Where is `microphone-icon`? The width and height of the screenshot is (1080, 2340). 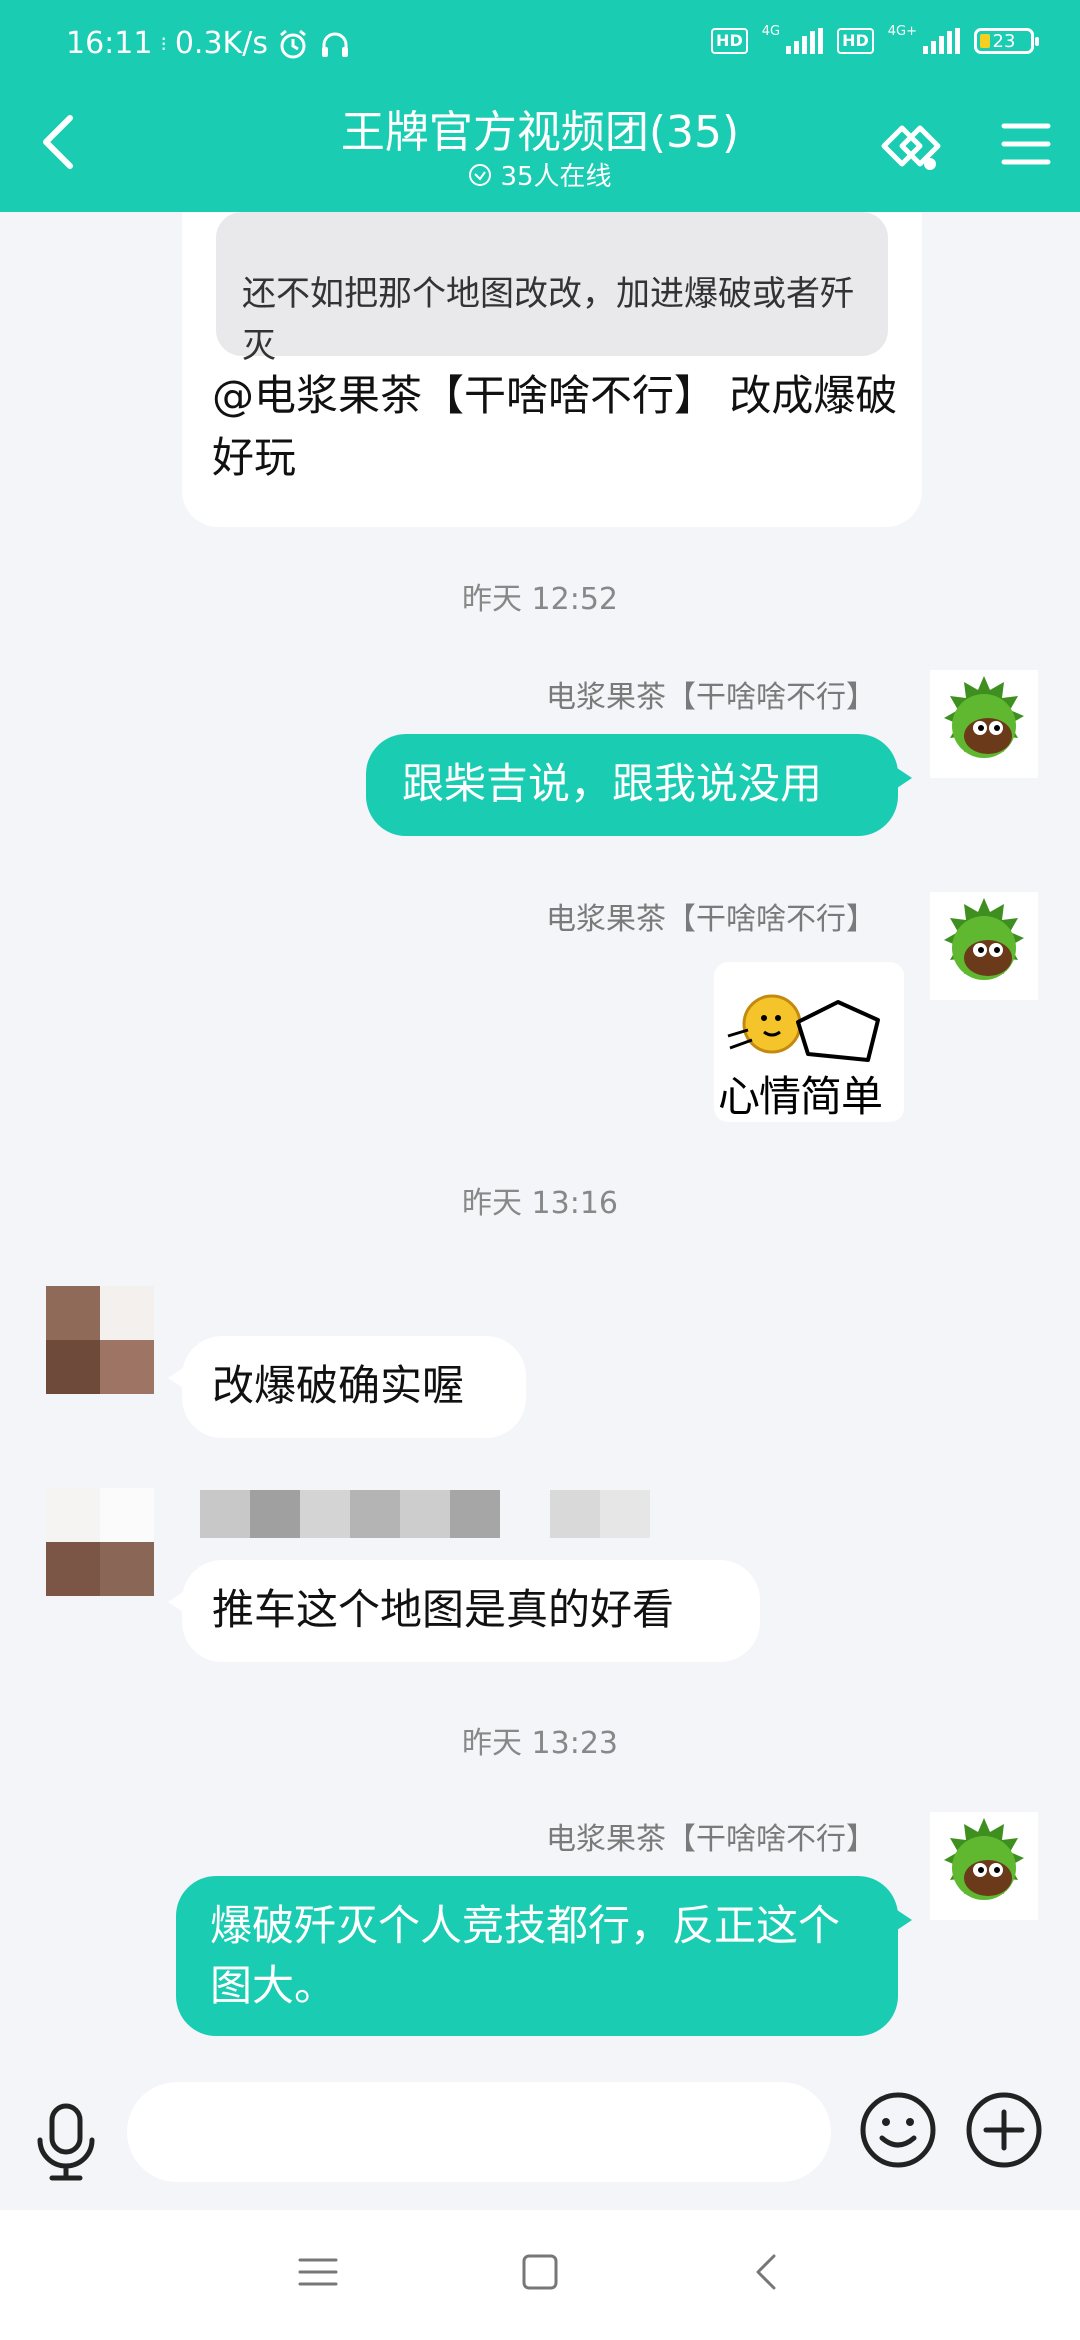
microphone-icon is located at coordinates (66, 2142).